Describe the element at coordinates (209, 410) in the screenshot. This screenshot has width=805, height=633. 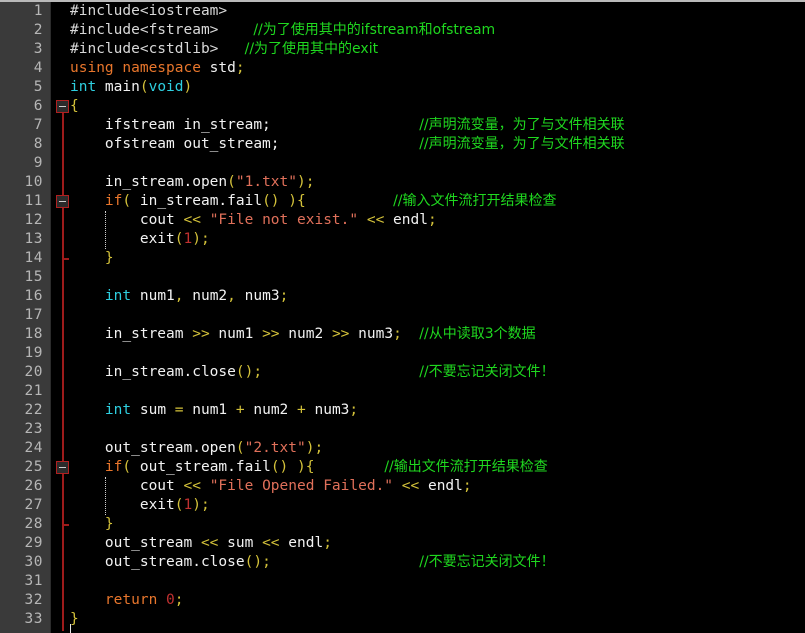
I see `token-id: num1` at that location.